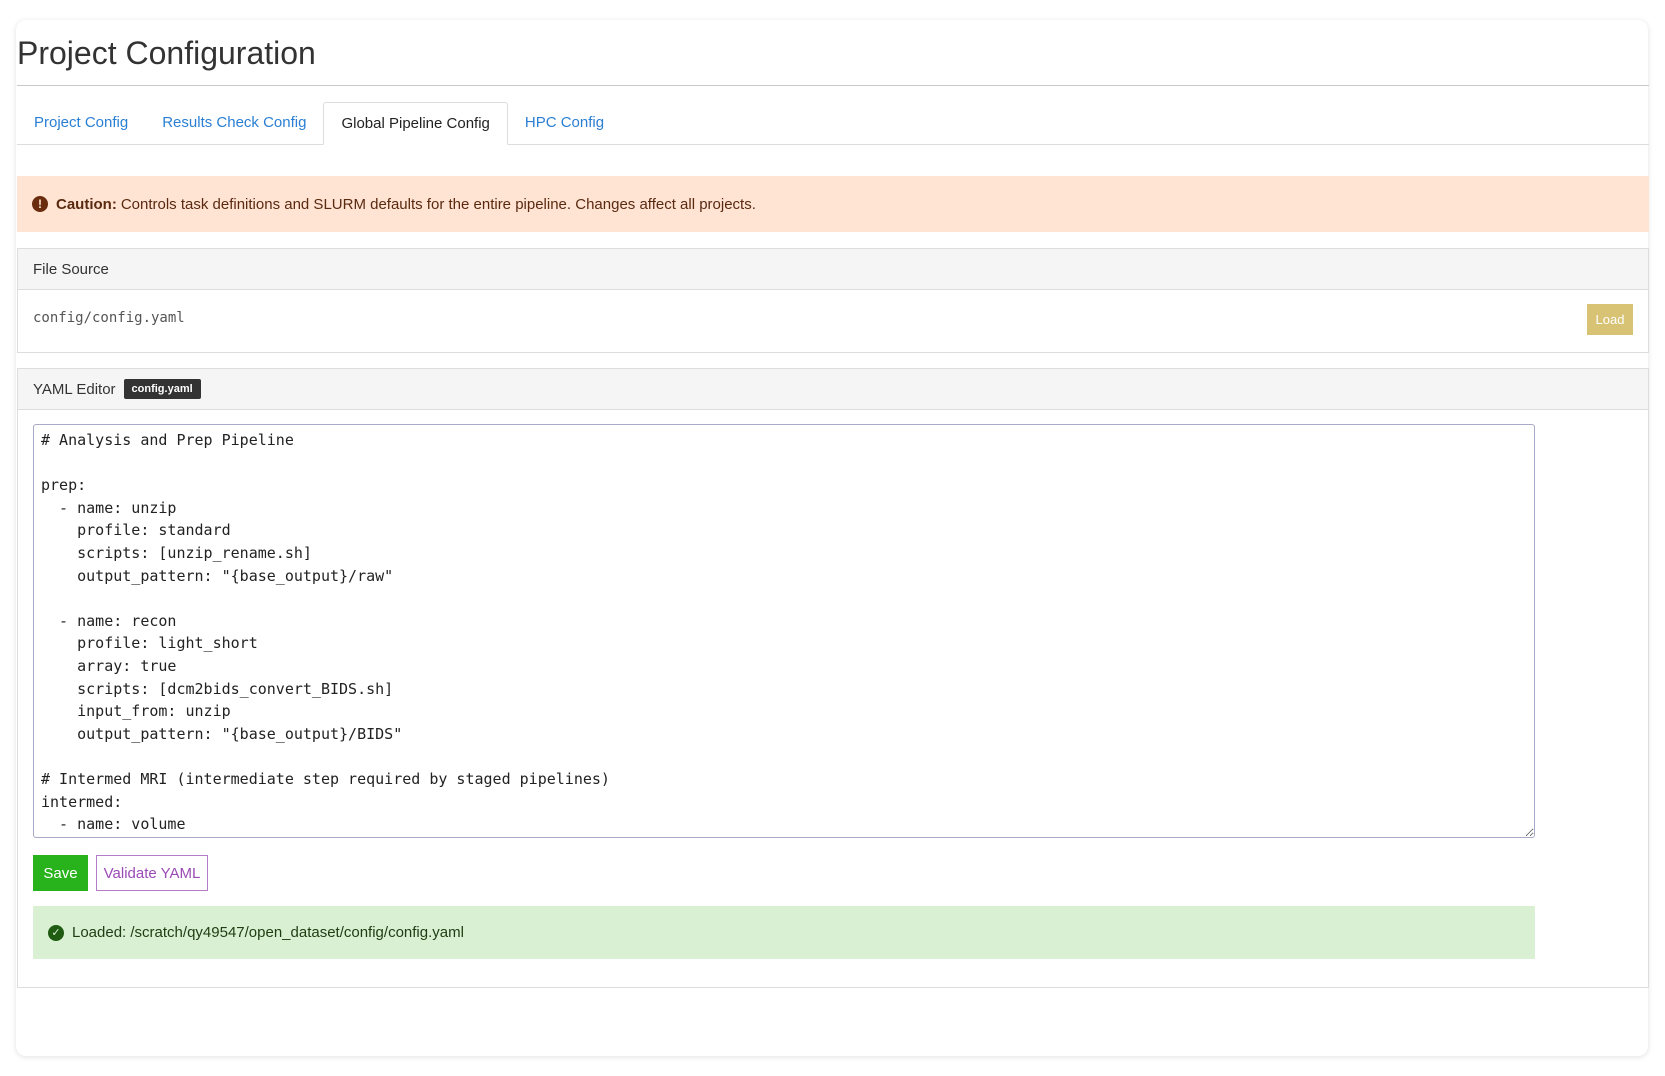  What do you see at coordinates (60, 873) in the screenshot?
I see `save-button: Save` at bounding box center [60, 873].